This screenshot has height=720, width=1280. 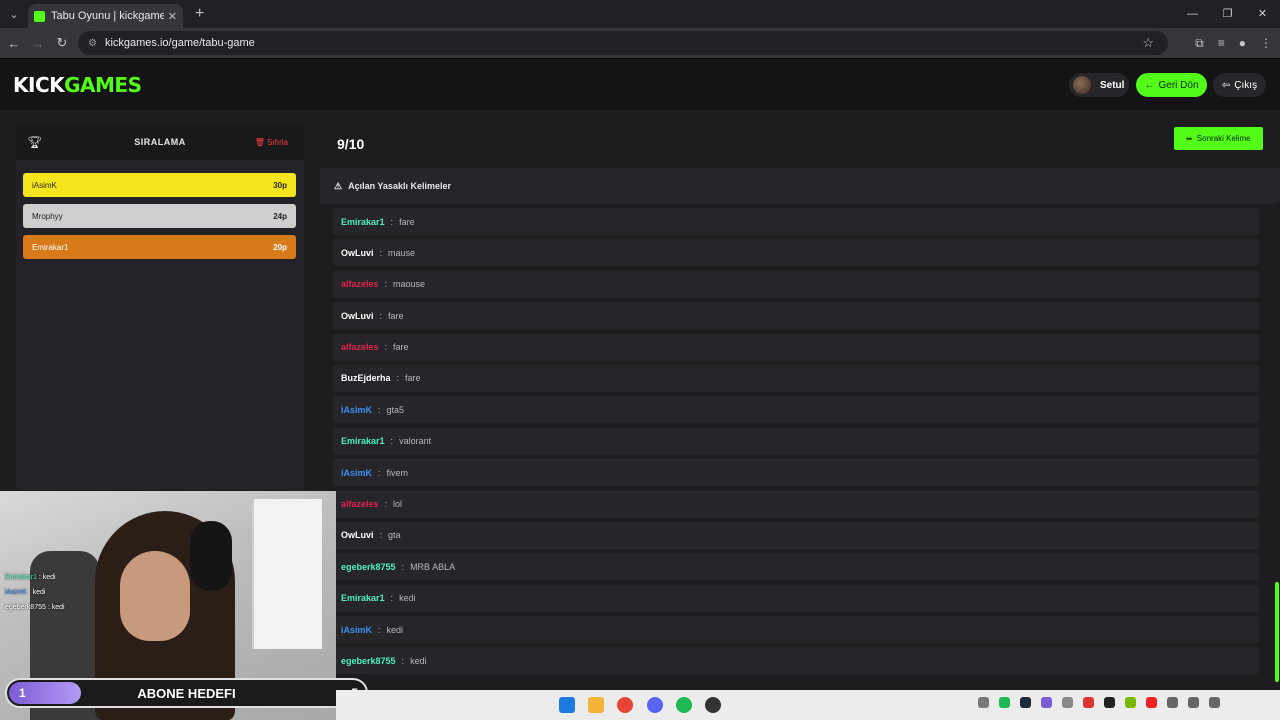 What do you see at coordinates (280, 216) in the screenshot?
I see `player-points: 24p` at bounding box center [280, 216].